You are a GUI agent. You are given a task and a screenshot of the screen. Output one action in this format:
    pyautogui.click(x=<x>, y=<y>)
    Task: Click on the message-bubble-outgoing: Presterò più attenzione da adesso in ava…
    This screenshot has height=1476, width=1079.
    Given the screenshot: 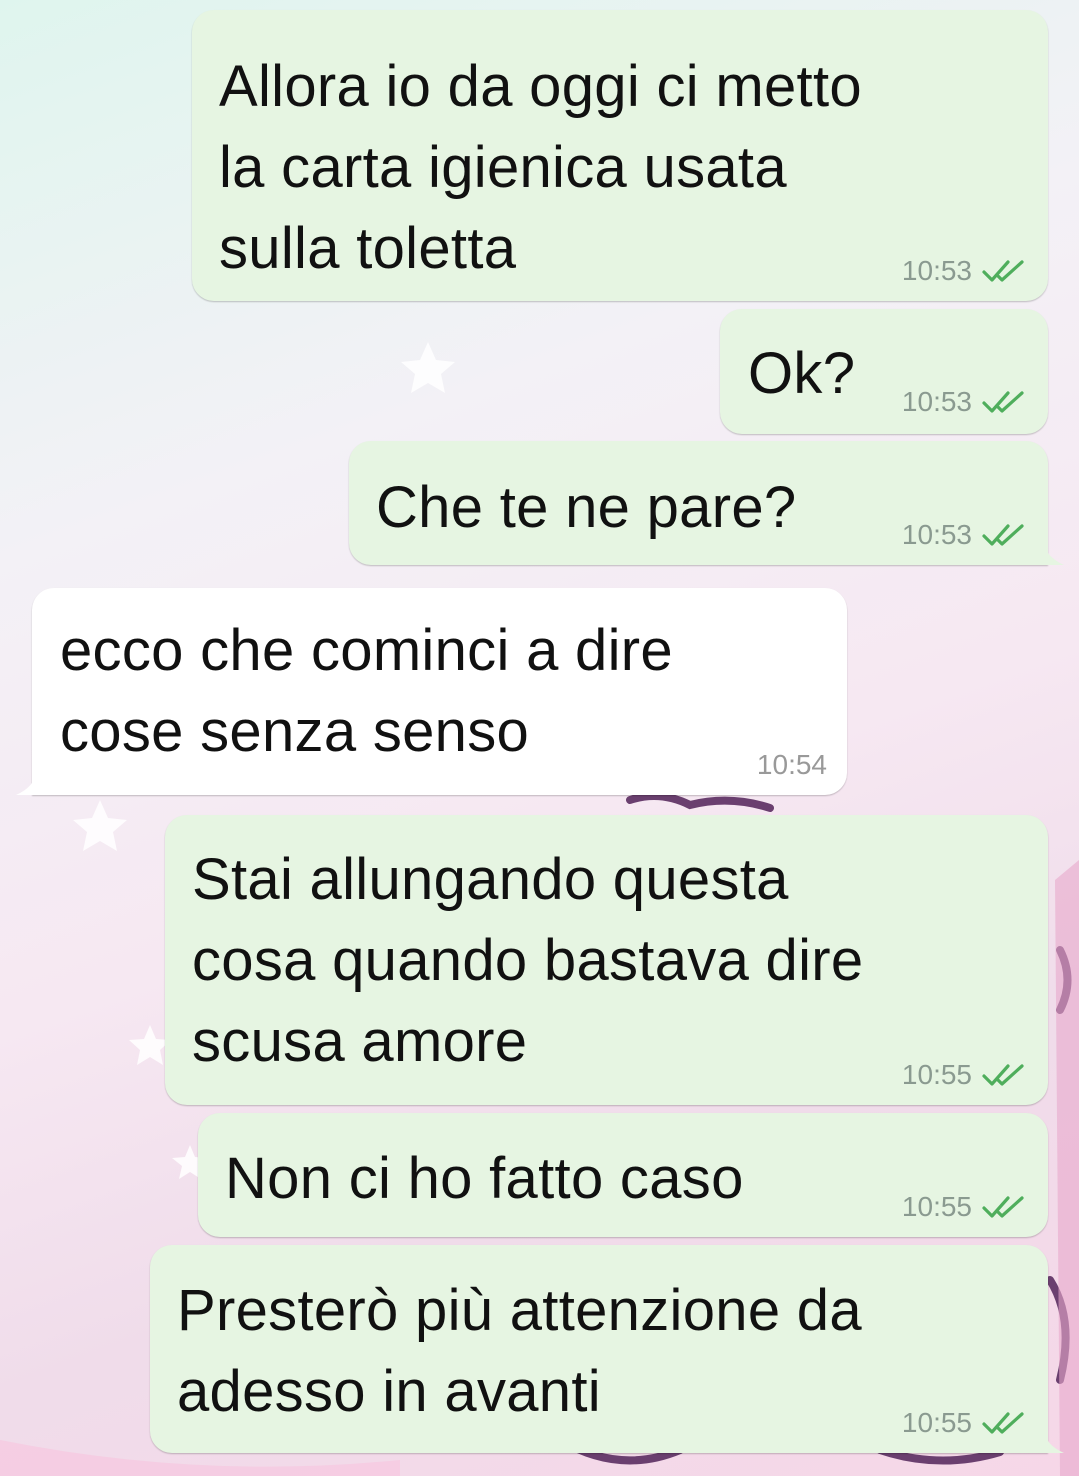 What is the action you would take?
    pyautogui.click(x=607, y=1349)
    